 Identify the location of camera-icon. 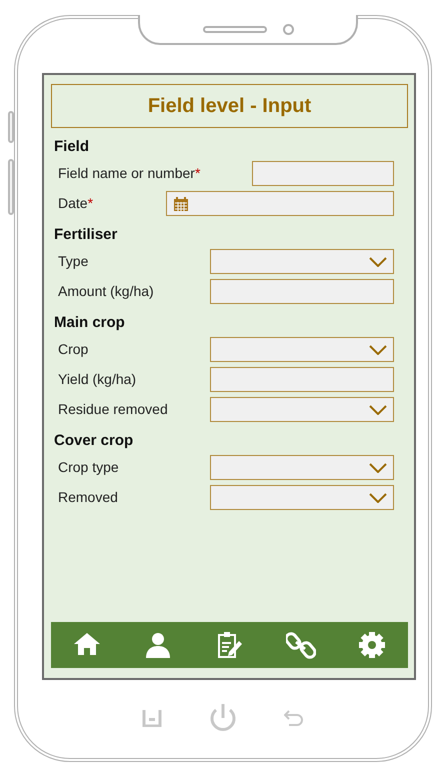
(288, 29).